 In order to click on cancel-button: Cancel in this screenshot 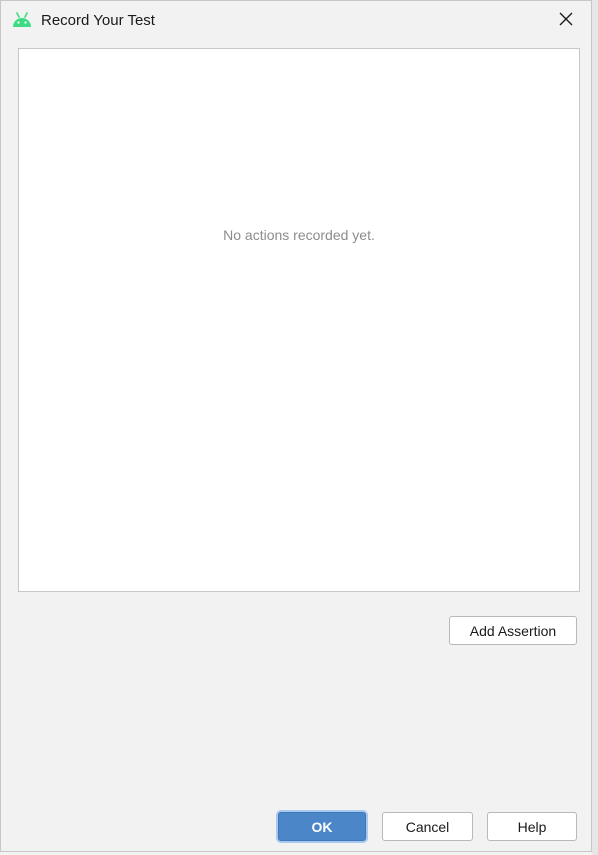, I will do `click(427, 826)`.